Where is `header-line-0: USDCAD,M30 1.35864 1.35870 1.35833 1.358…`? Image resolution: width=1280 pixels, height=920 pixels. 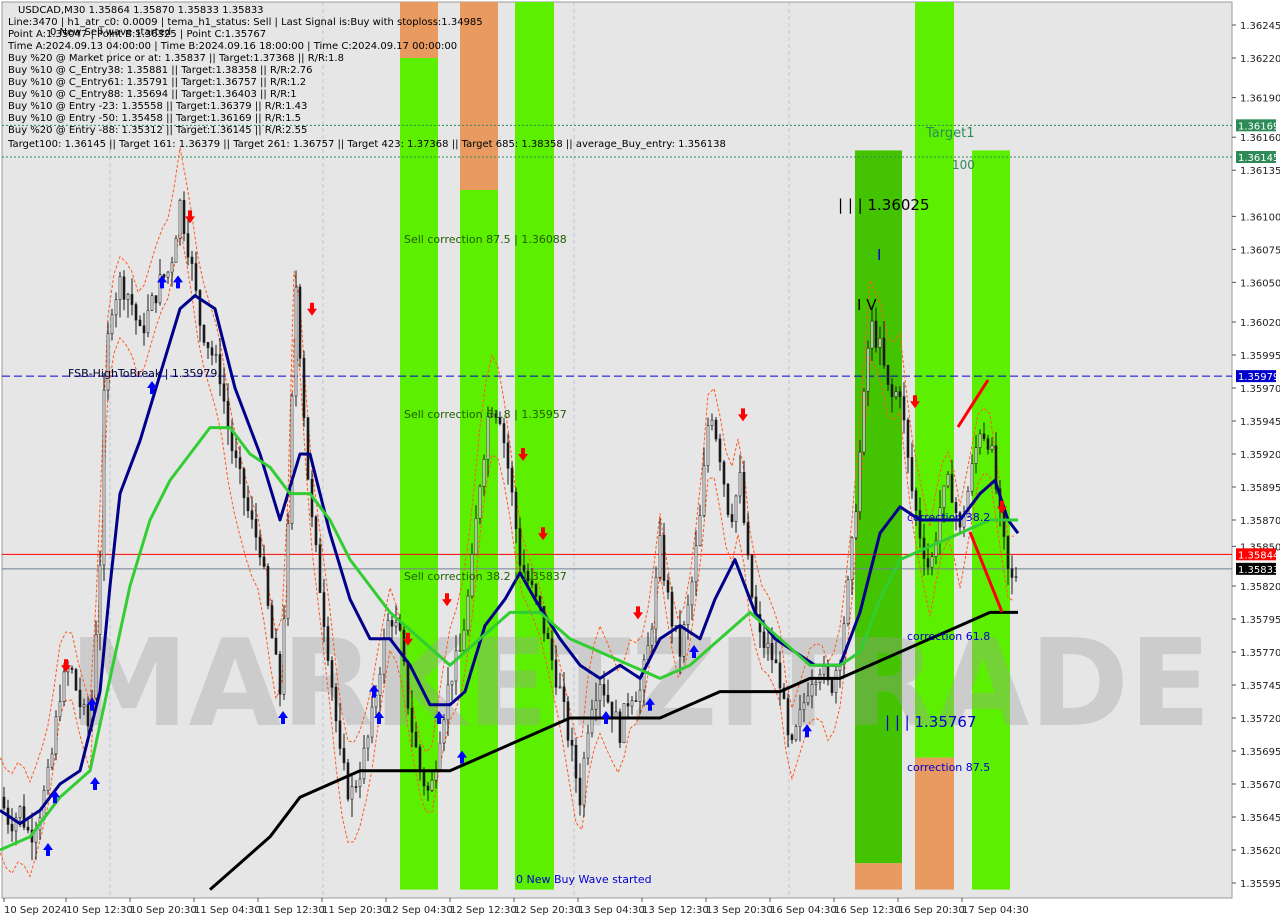 header-line-0: USDCAD,M30 1.35864 1.35870 1.35833 1.358… is located at coordinates (141, 10).